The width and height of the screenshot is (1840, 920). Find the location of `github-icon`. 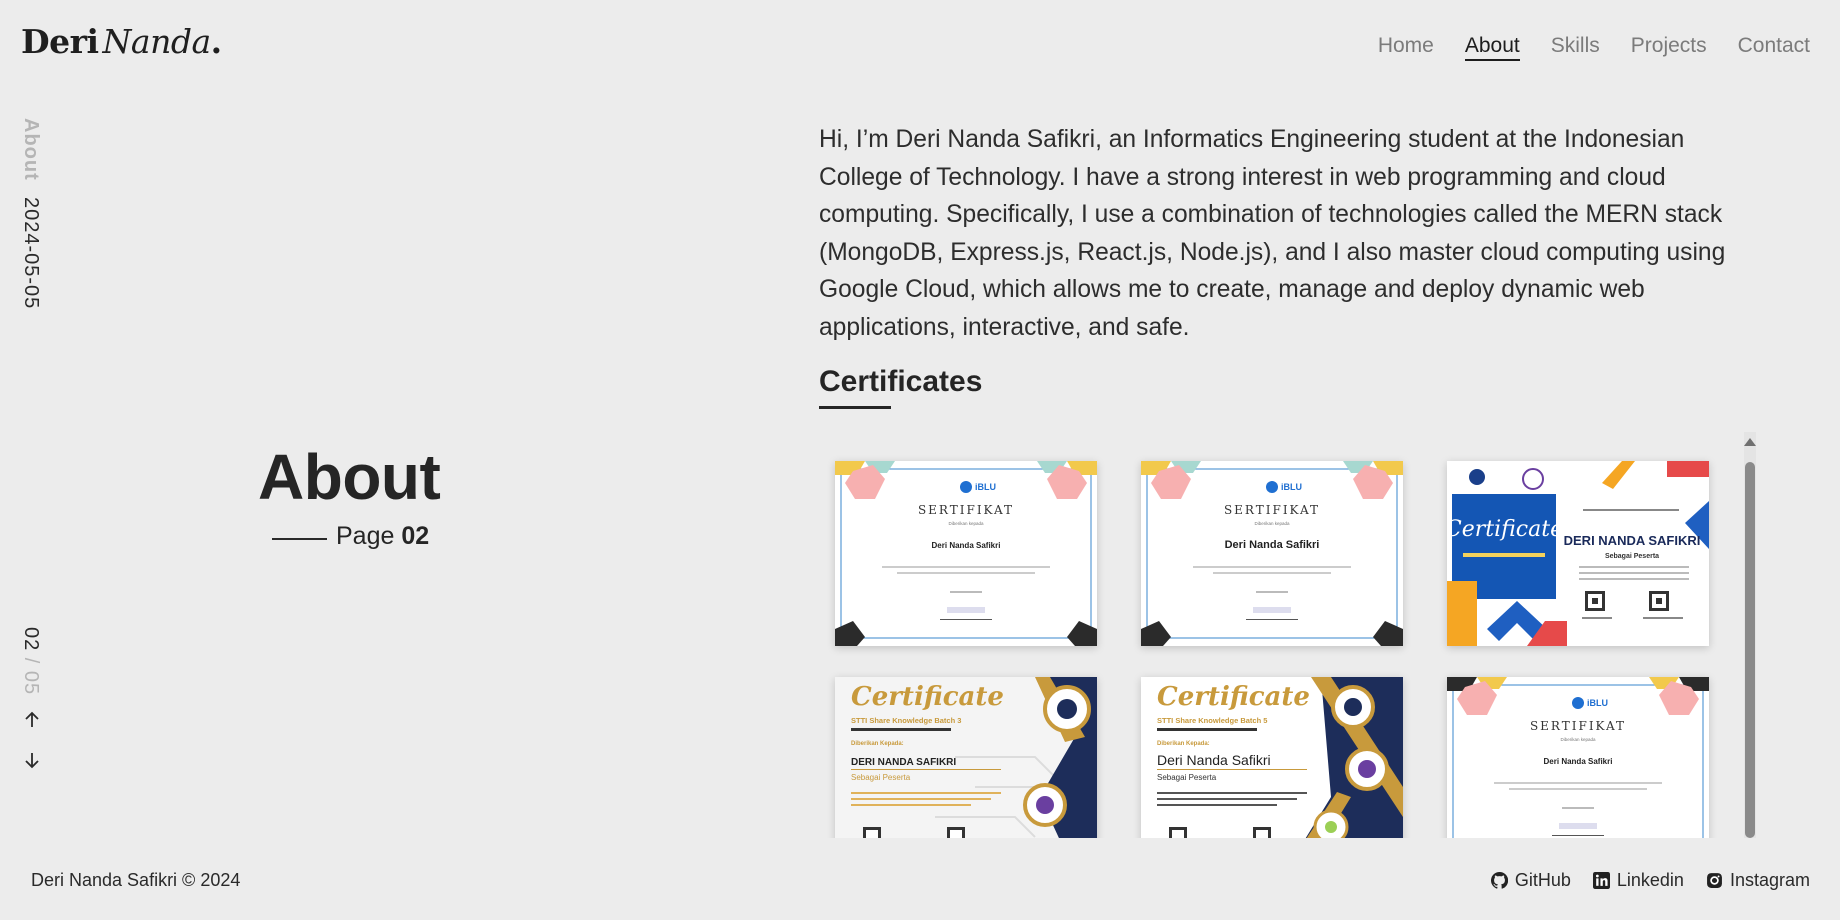

github-icon is located at coordinates (1499, 880).